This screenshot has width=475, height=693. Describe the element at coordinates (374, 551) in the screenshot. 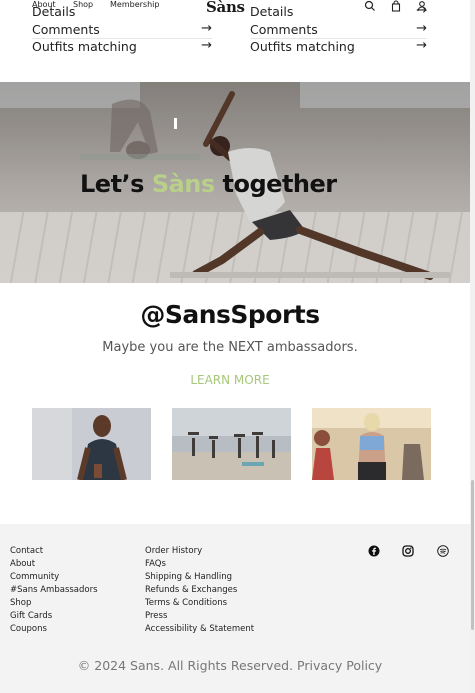

I see `facebook-icon` at that location.